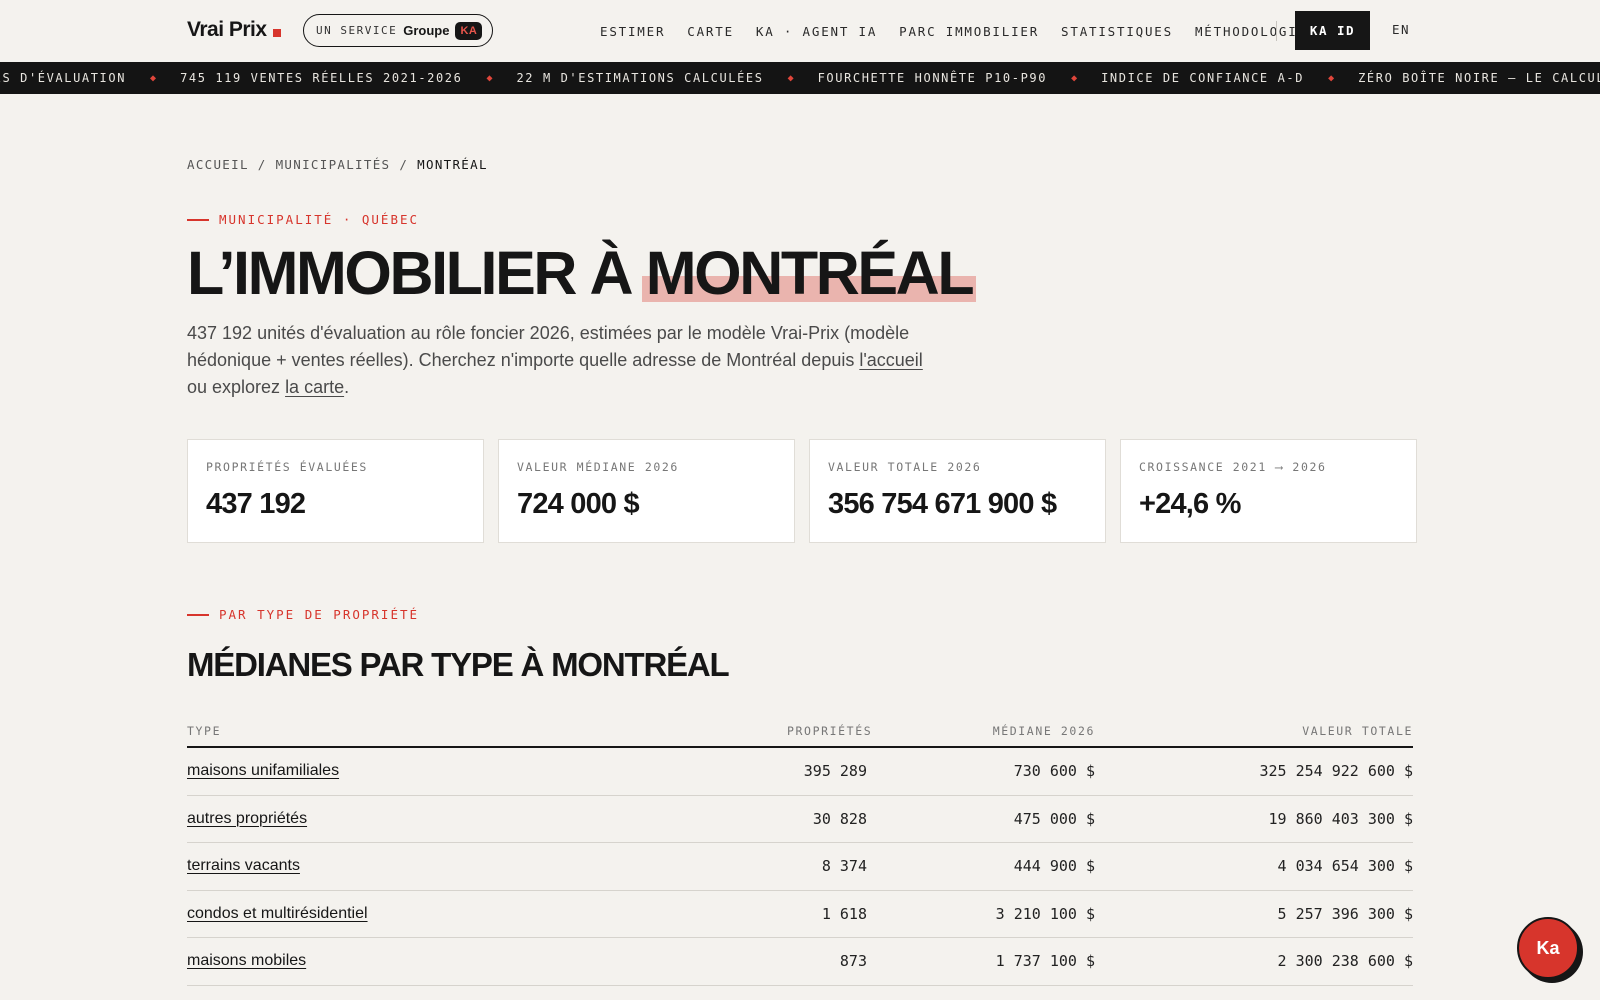  I want to click on type-link: condos et multirésidentiel, so click(277, 913).